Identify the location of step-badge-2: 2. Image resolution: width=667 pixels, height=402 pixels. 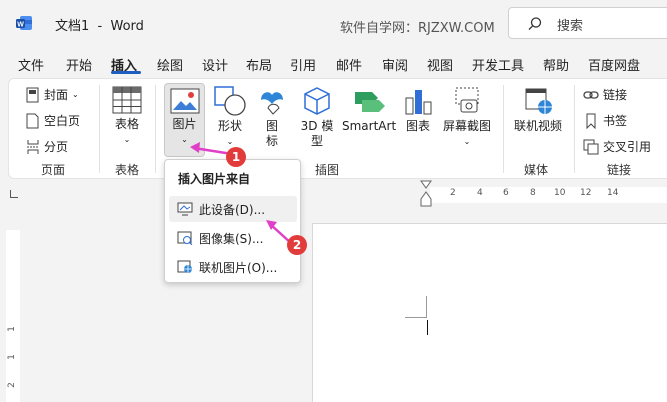
(297, 245).